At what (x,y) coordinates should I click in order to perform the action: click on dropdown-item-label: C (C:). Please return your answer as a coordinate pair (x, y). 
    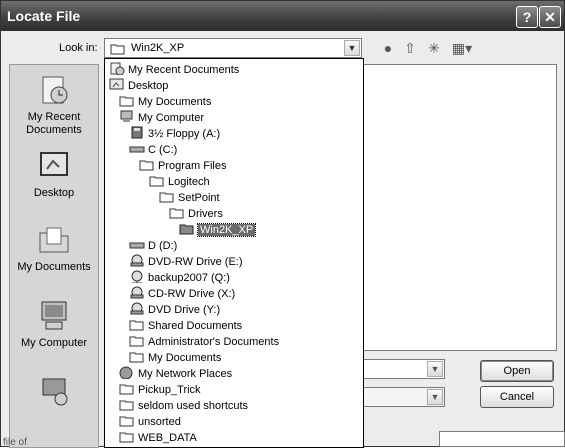
    Looking at the image, I should click on (163, 150).